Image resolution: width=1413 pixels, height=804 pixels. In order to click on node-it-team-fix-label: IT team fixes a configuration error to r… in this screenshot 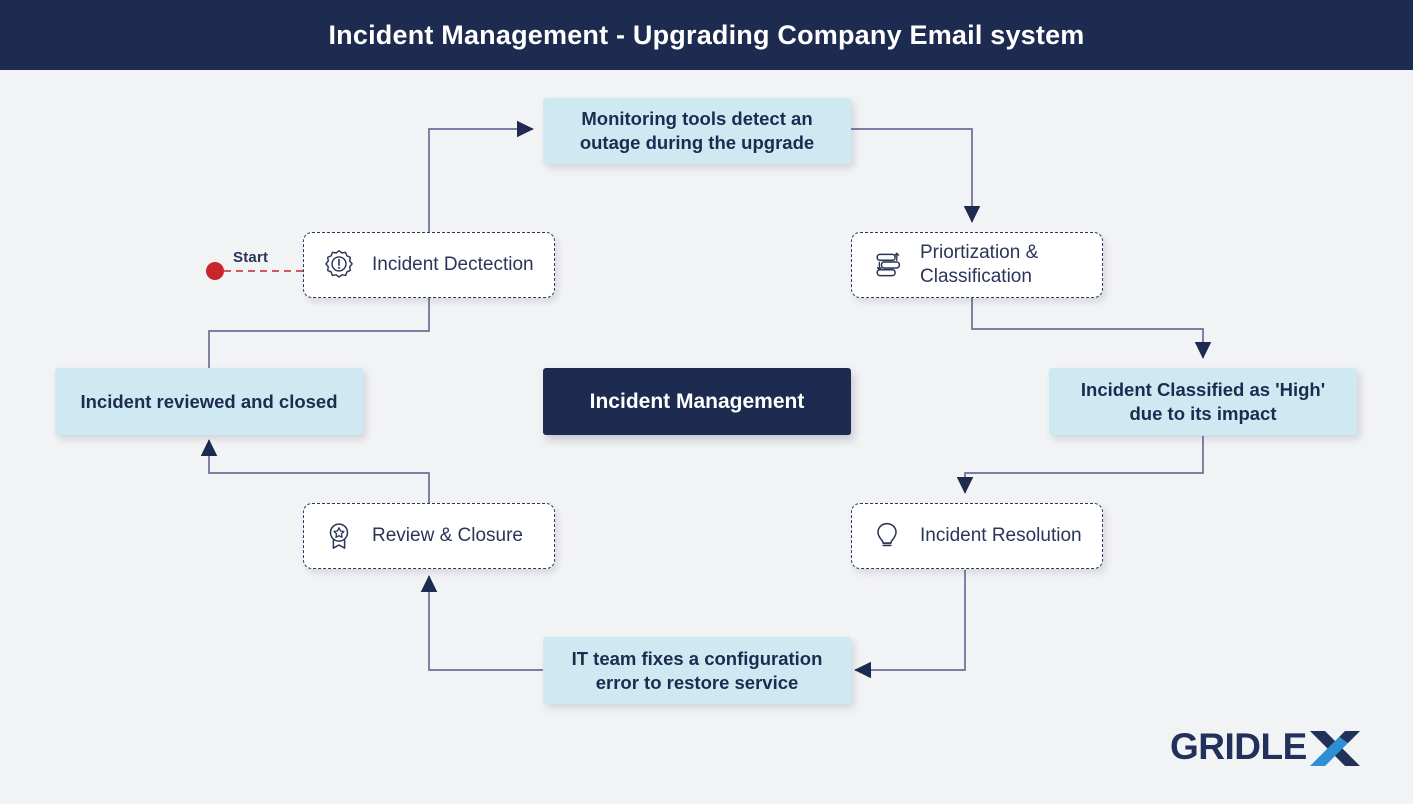, I will do `click(697, 670)`.